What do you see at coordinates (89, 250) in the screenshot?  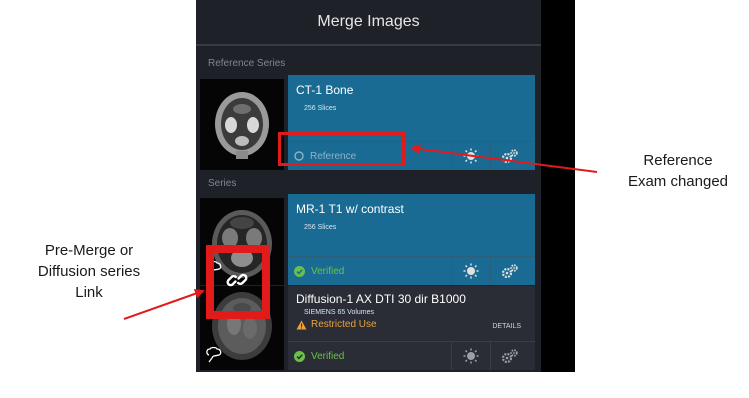 I see `link-annotation-line1: Pre-Merge or` at bounding box center [89, 250].